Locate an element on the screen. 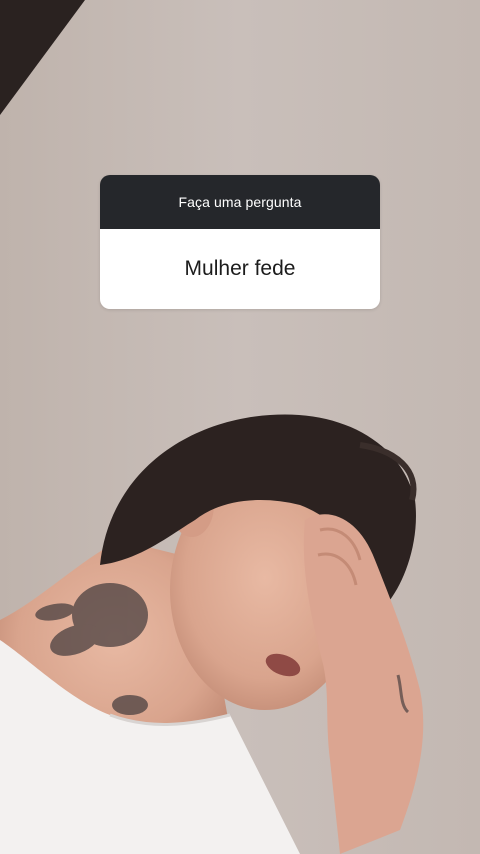  question-answer: Mulher fede is located at coordinates (240, 269).